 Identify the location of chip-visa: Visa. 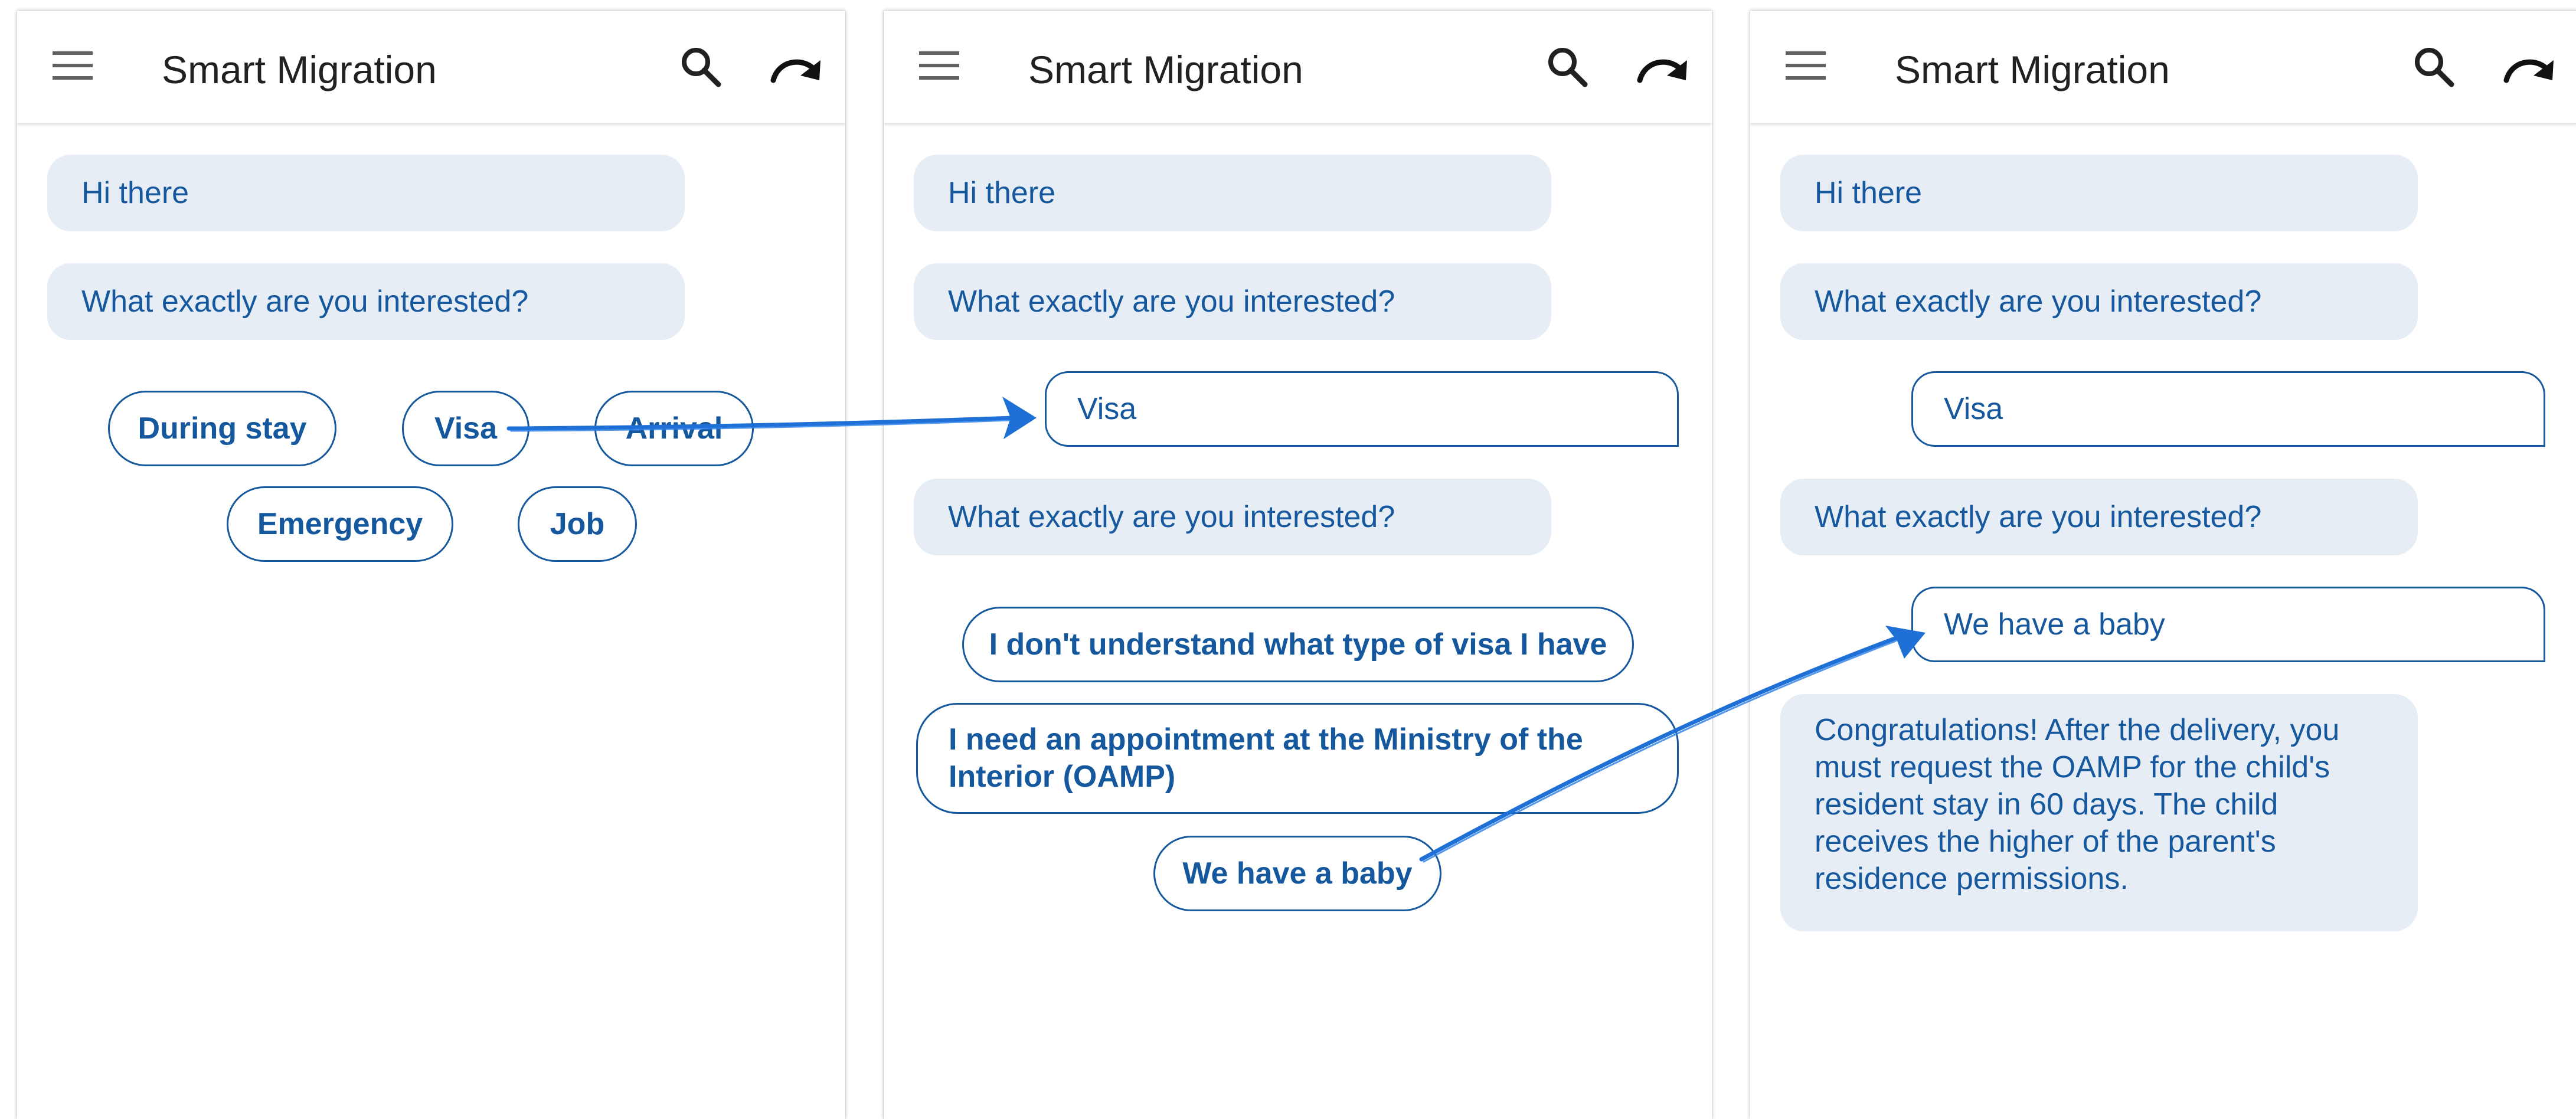
(465, 428).